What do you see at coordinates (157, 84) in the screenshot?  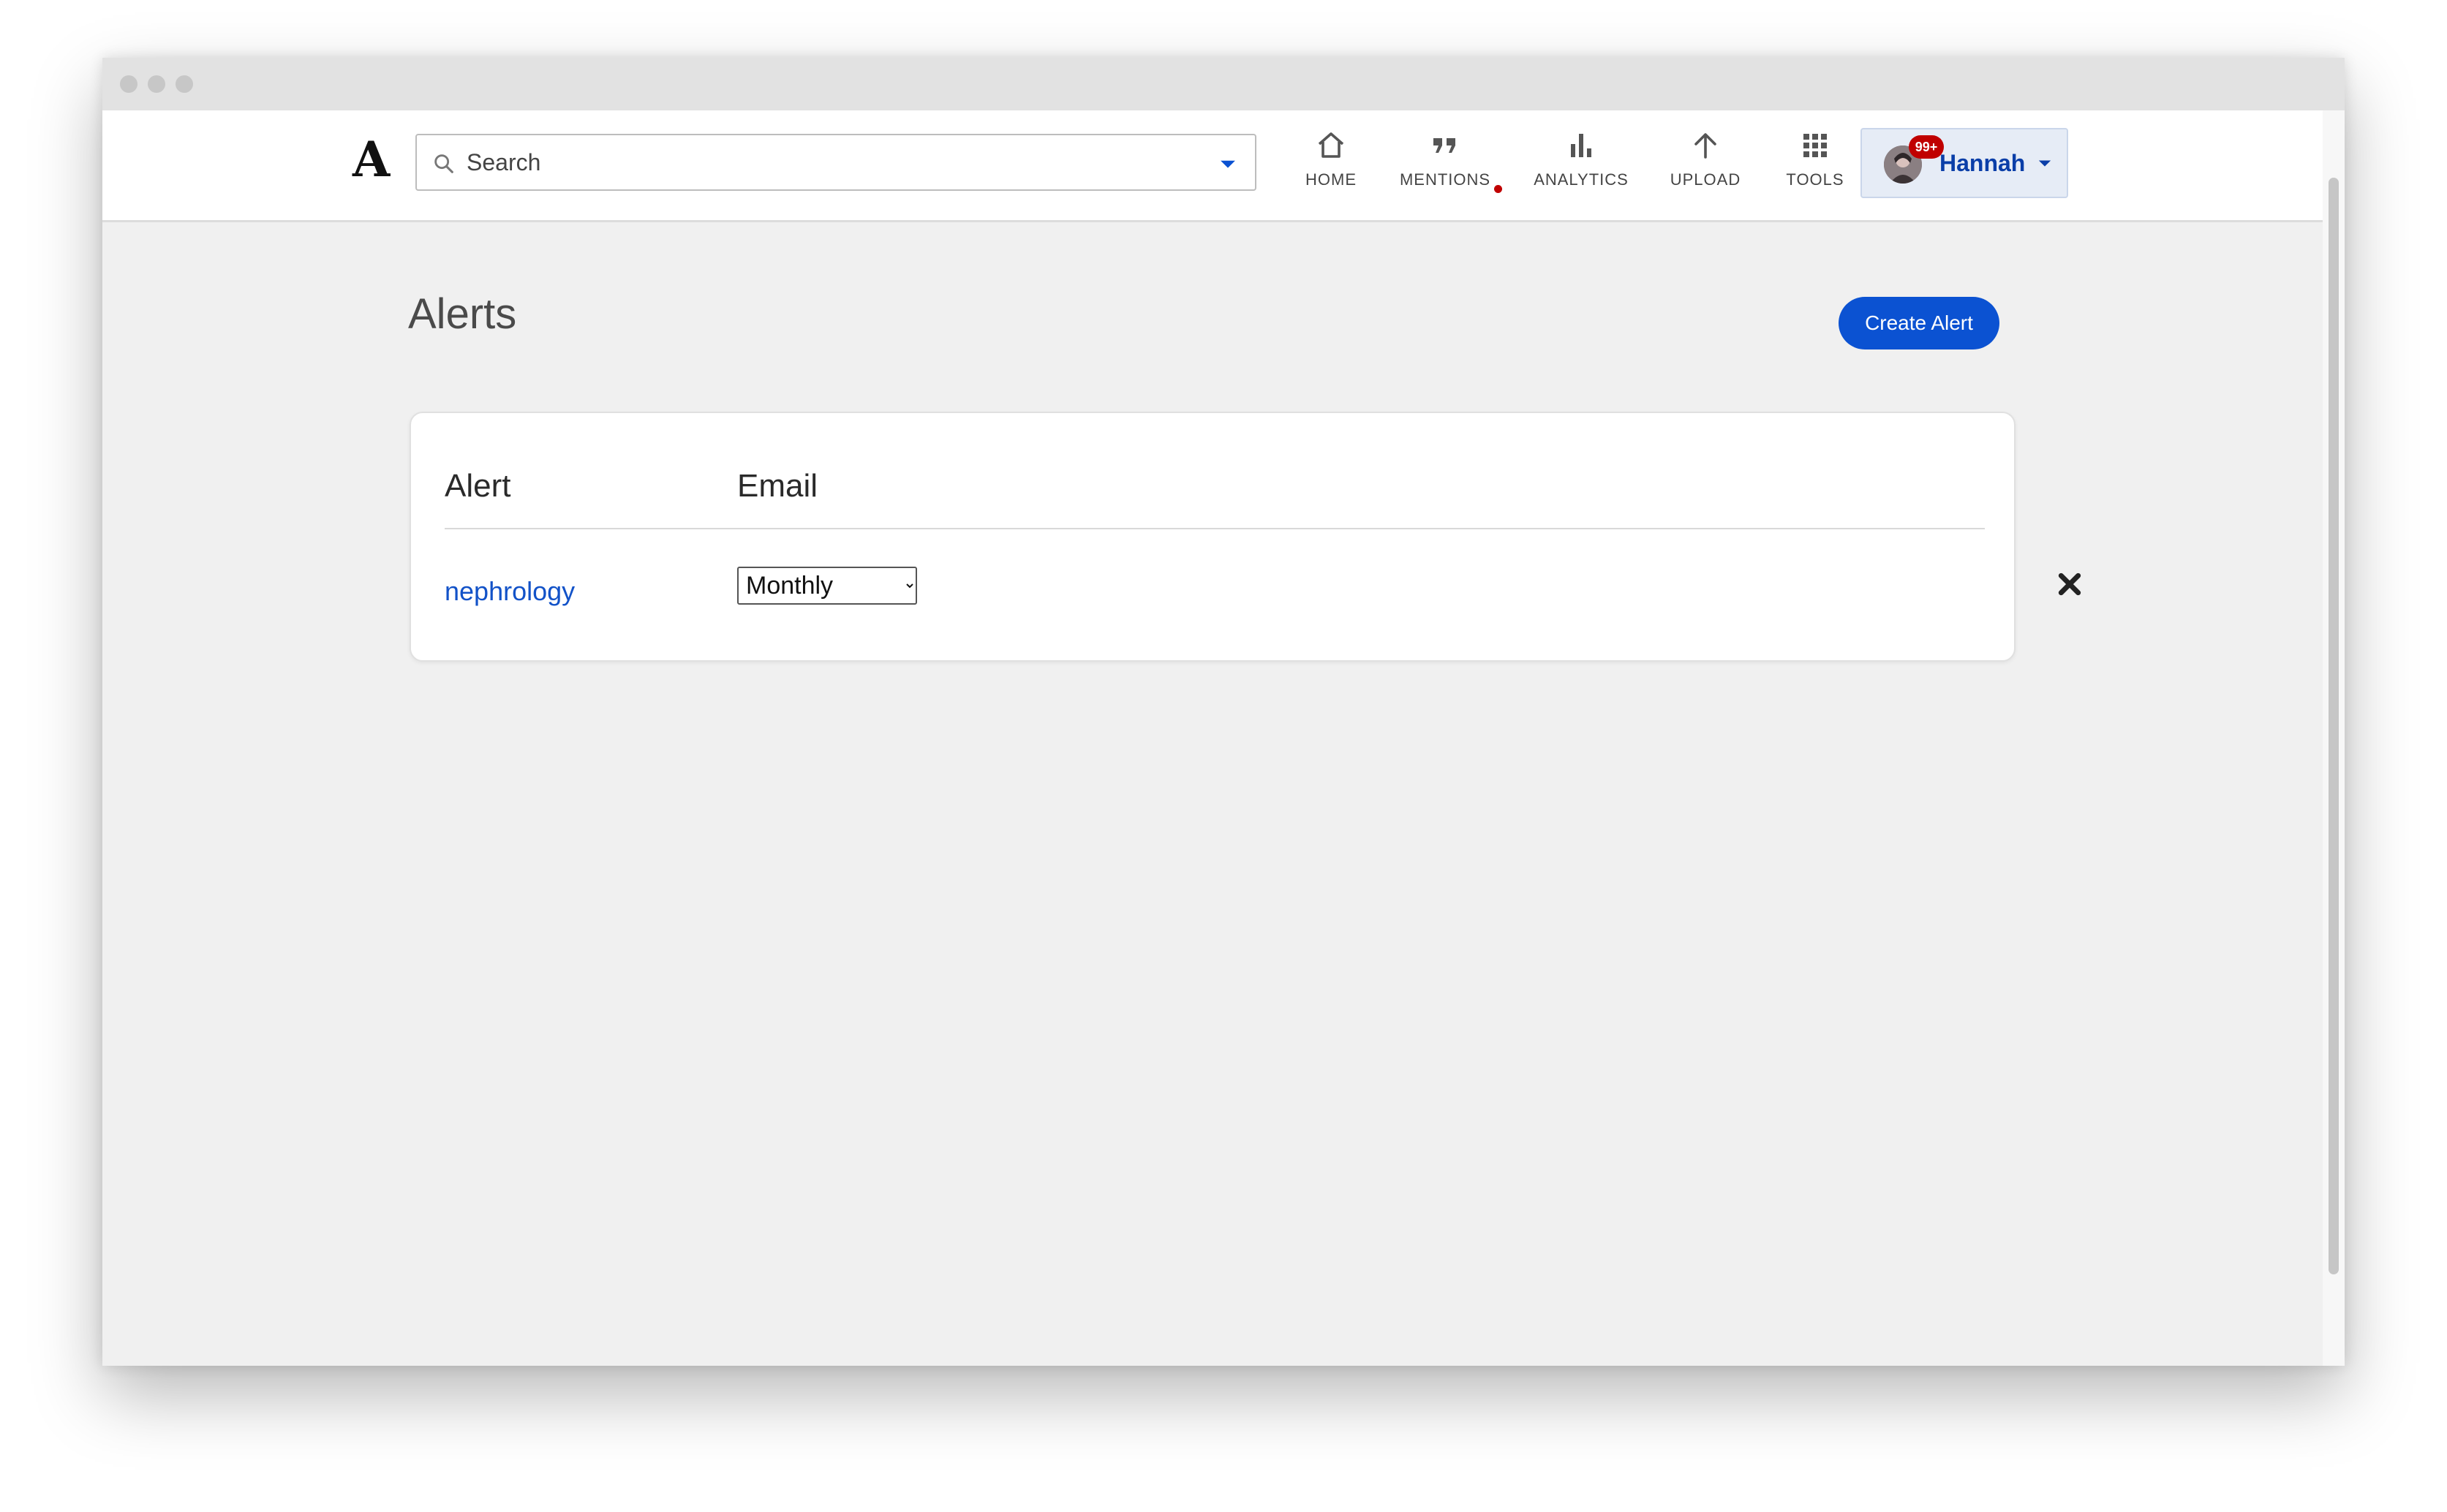 I see `window-minimize-dot` at bounding box center [157, 84].